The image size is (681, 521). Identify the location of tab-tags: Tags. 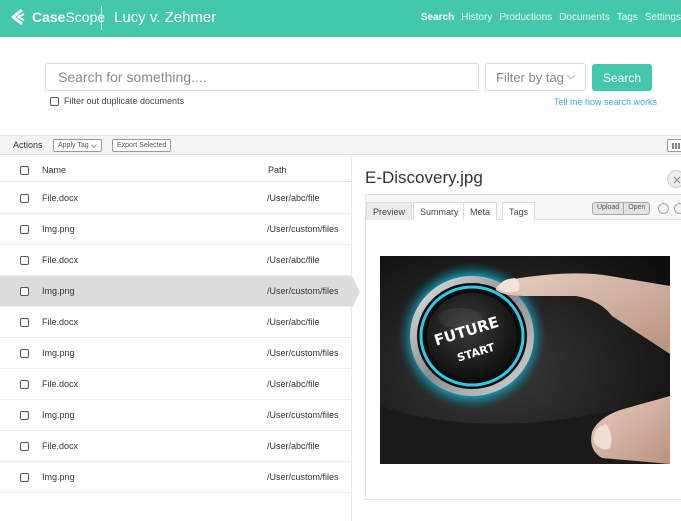
(519, 211).